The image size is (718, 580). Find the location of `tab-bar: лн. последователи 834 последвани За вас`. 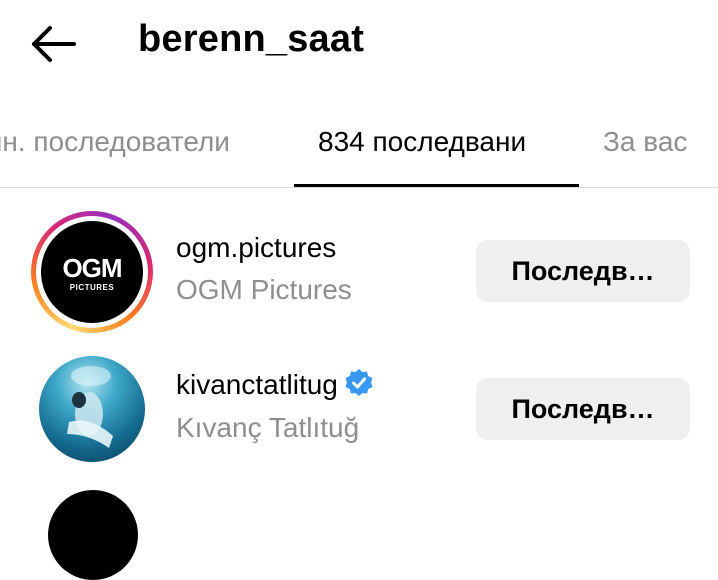

tab-bar: лн. последователи 834 последвани За вас is located at coordinates (359, 150).